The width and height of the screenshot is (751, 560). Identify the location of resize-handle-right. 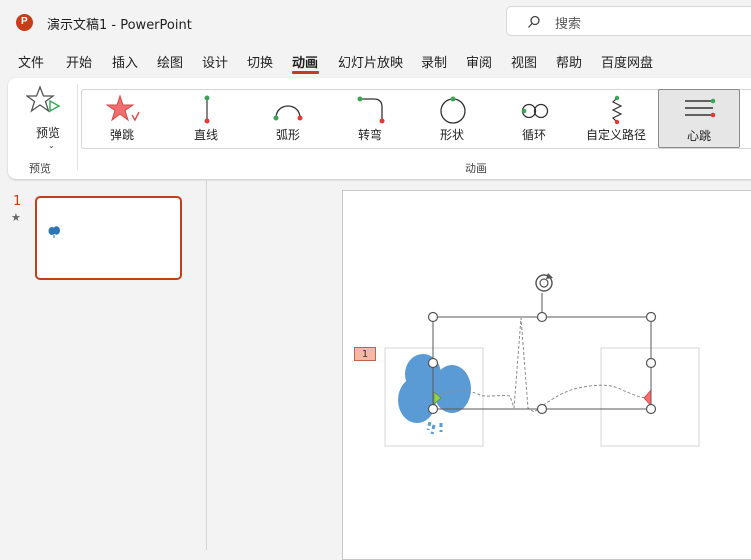
(651, 363).